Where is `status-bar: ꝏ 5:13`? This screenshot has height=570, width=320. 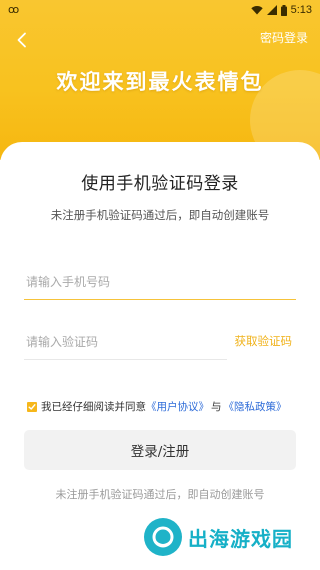 status-bar: ꝏ 5:13 is located at coordinates (160, 10).